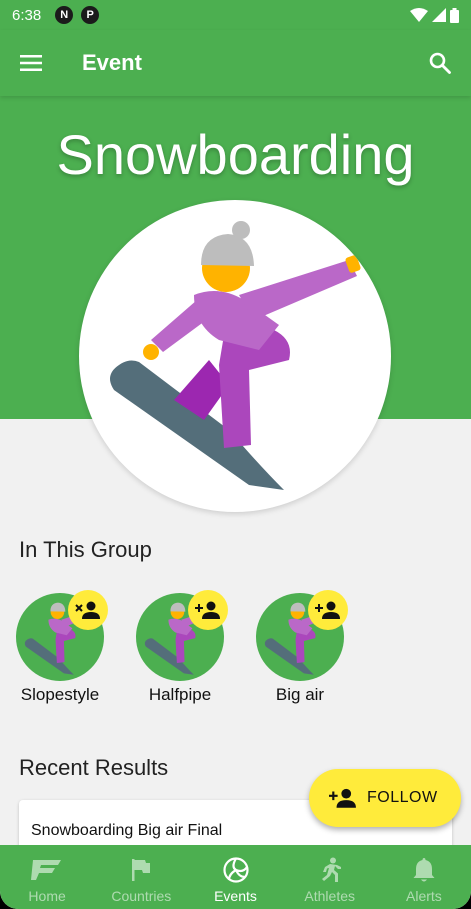 Image resolution: width=471 pixels, height=909 pixels. I want to click on group-item-label: Slopestyle, so click(60, 694).